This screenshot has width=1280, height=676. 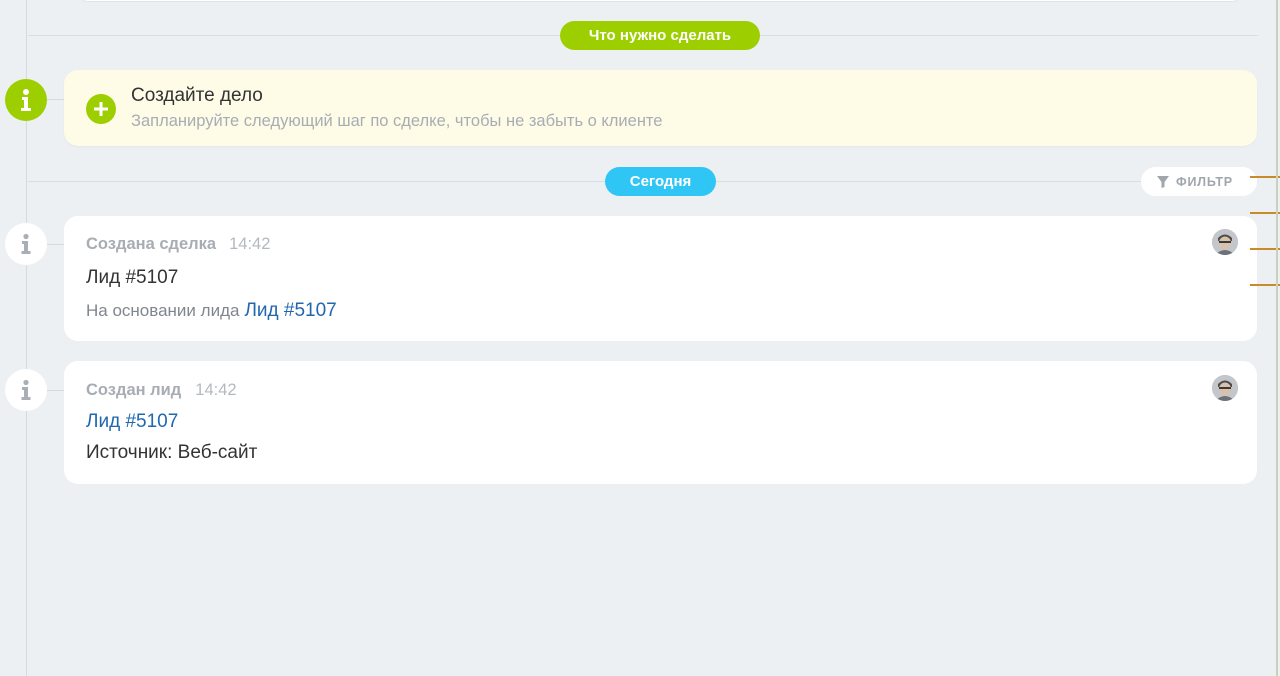 I want to click on right-edge-line, so click(x=1277, y=338).